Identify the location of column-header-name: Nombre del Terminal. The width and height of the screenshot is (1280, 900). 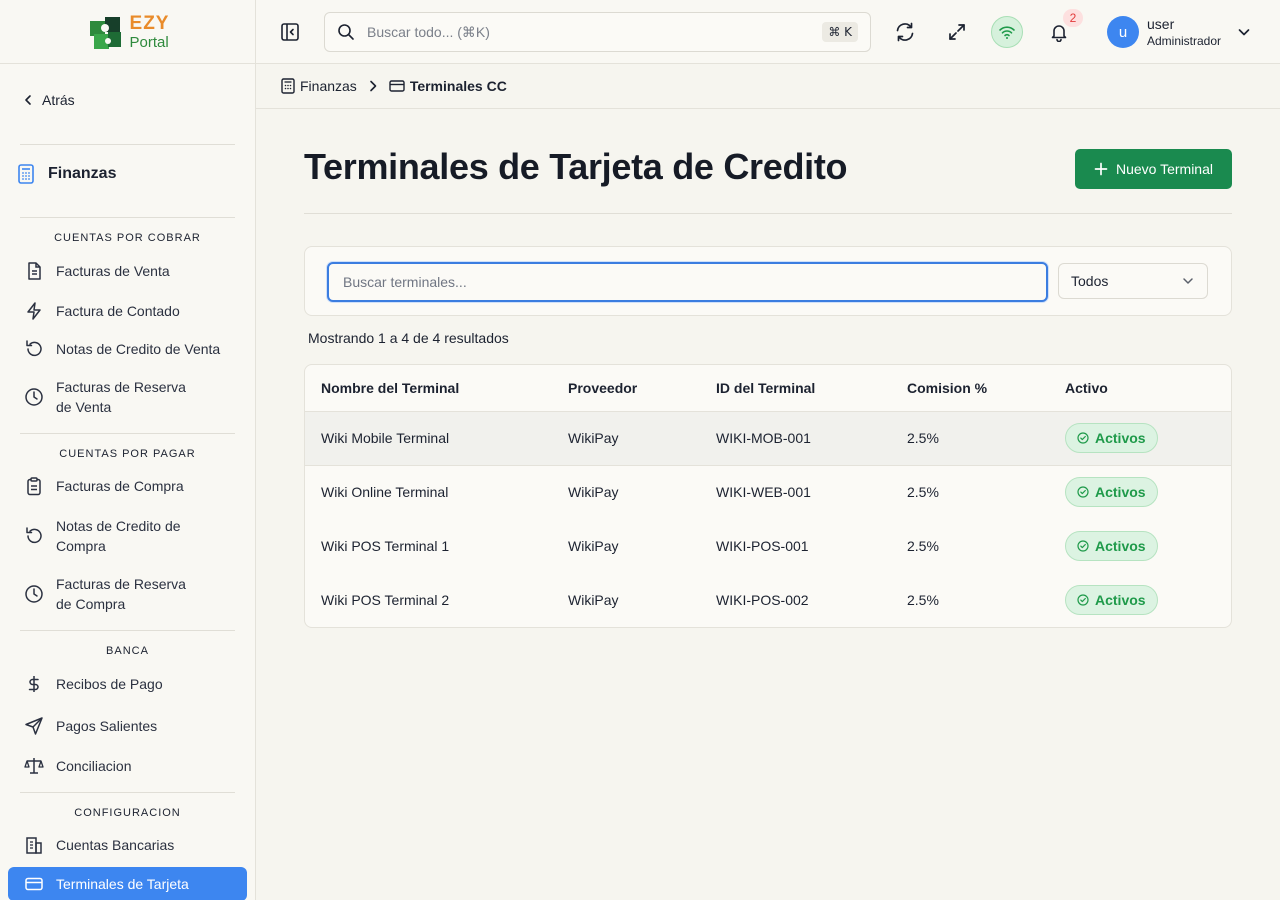
(436, 388).